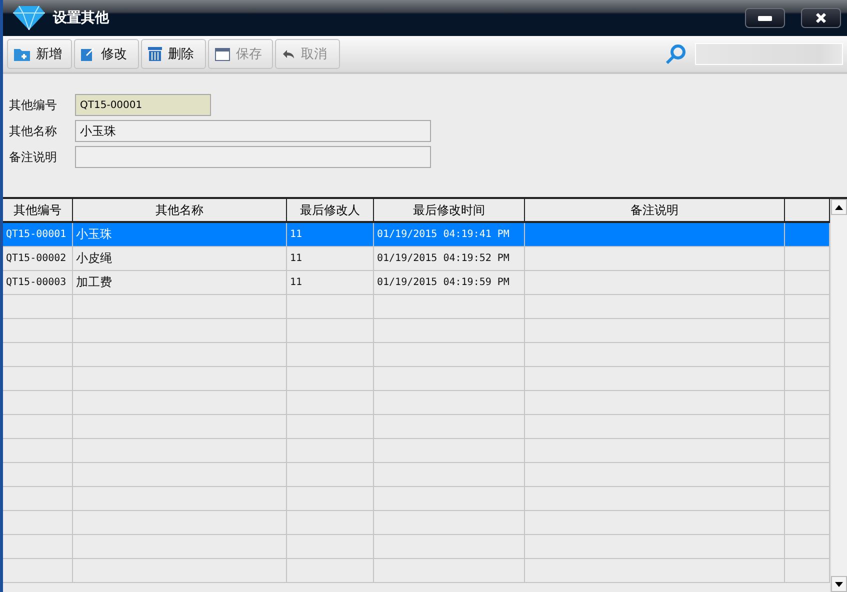 This screenshot has width=847, height=592. I want to click on down-arrow-icon, so click(839, 584).